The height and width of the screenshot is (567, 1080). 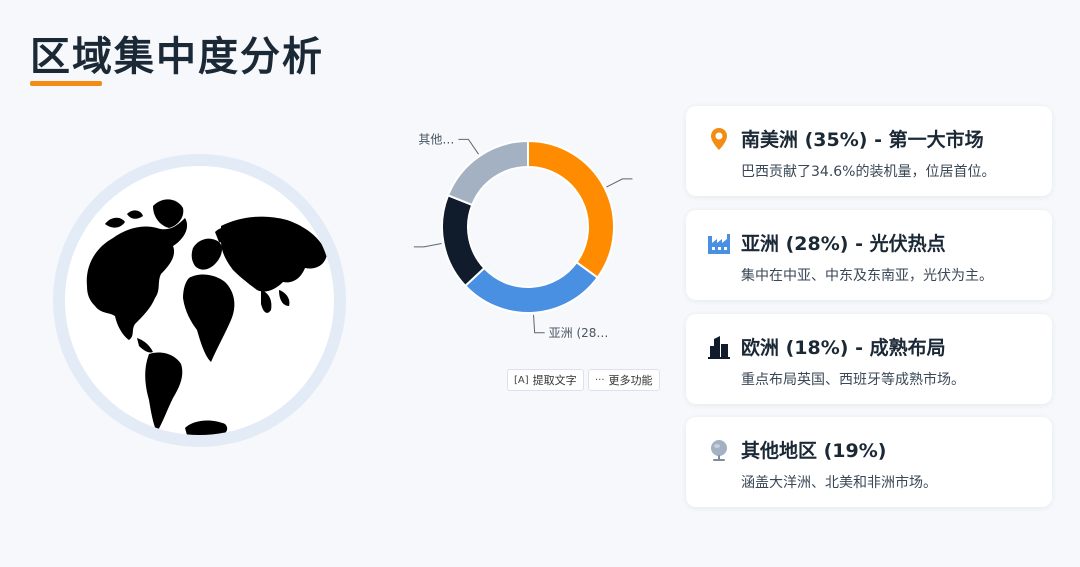 I want to click on globe-icon, so click(x=719, y=450).